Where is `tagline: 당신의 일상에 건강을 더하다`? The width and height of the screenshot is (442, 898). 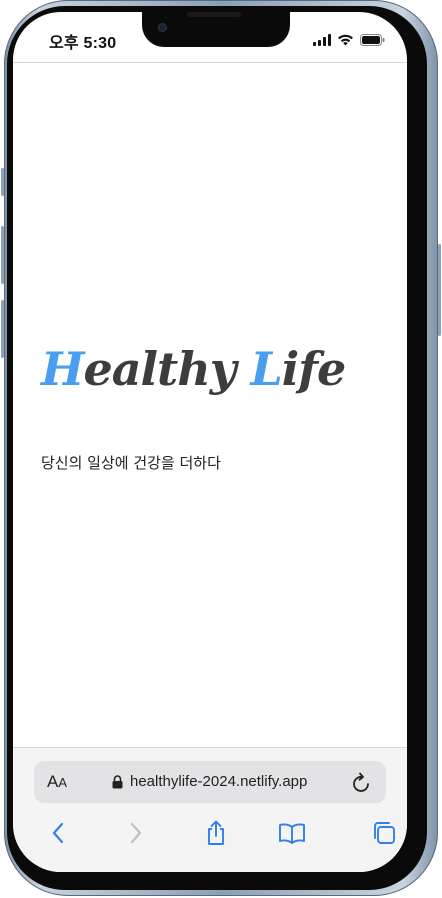
tagline: 당신의 일상에 건강을 더하다 is located at coordinates (131, 463).